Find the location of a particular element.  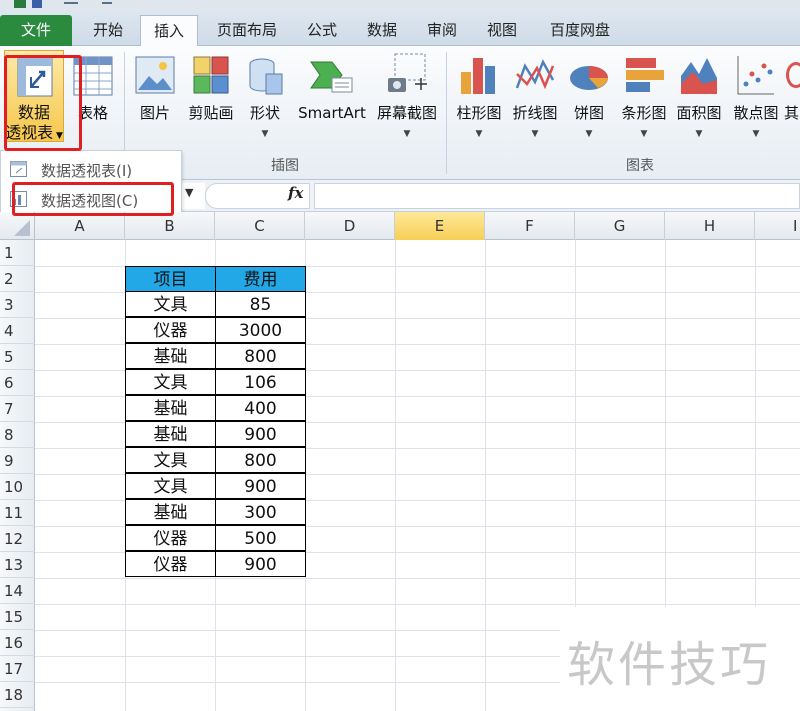

shapes-button: 形状 ▼ is located at coordinates (265, 96).